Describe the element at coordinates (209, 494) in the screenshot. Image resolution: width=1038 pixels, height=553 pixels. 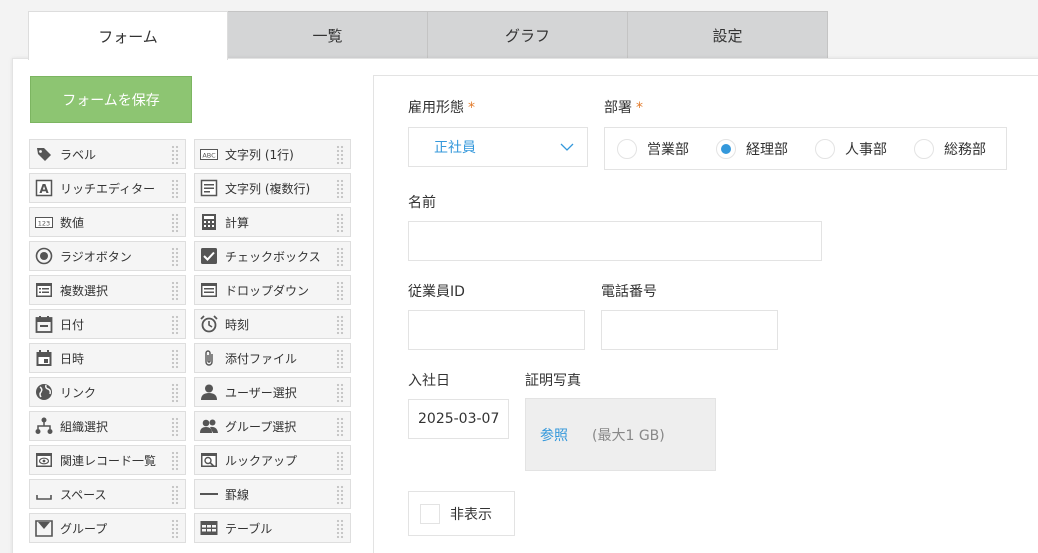
I see `line-icon` at that location.